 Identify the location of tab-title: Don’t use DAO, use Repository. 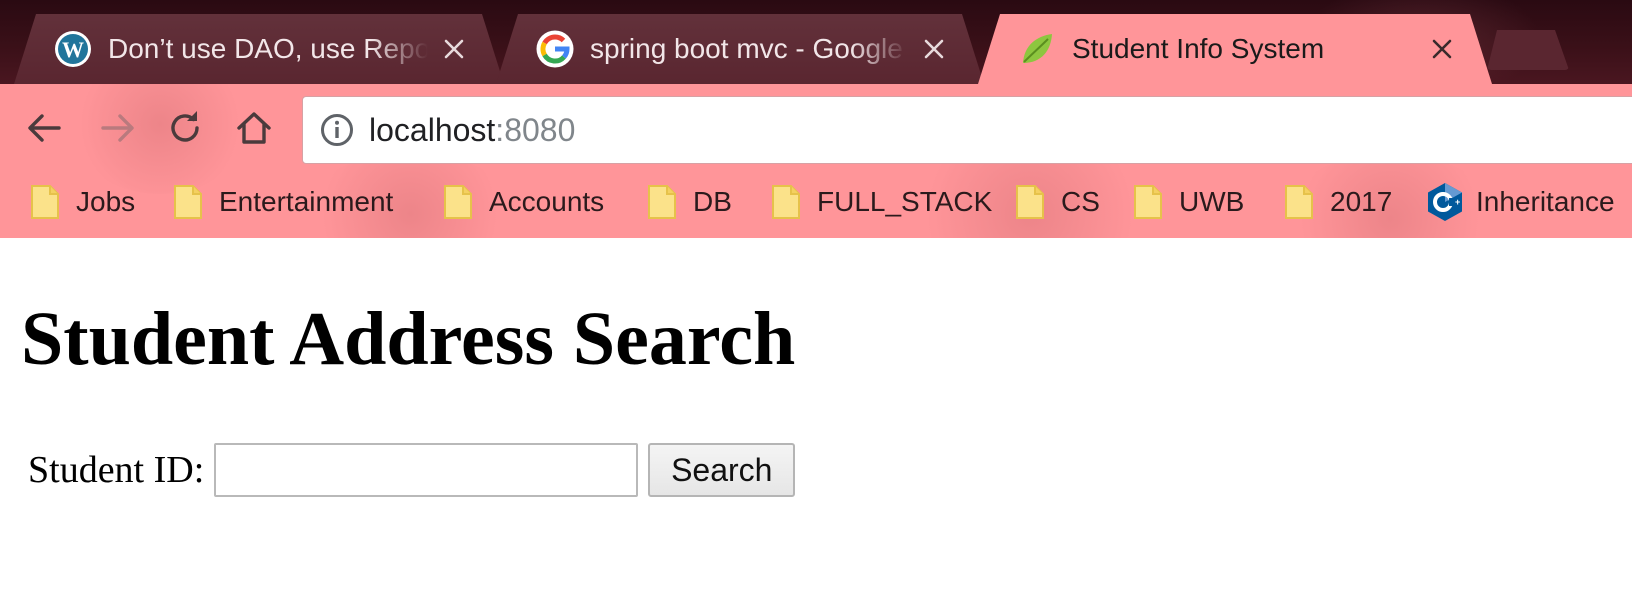
(268, 48).